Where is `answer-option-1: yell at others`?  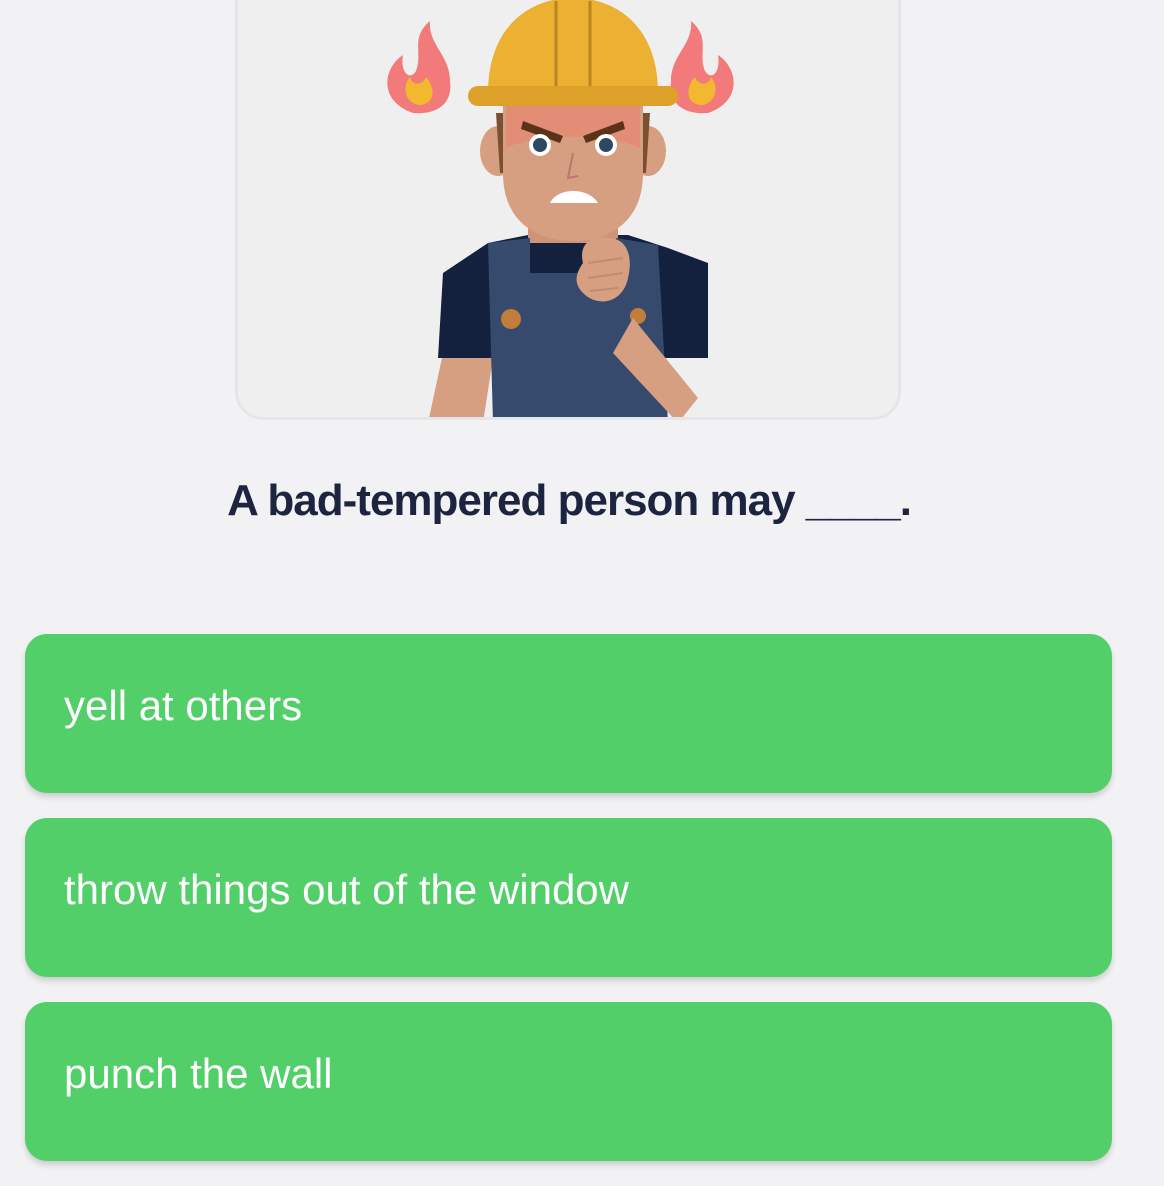
answer-option-1: yell at others is located at coordinates (568, 713).